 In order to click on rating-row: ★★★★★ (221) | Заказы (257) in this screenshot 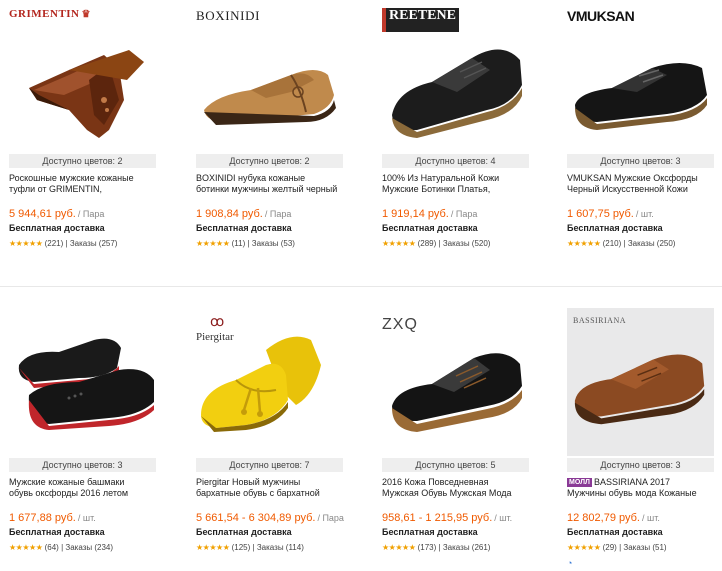, I will do `click(63, 243)`.